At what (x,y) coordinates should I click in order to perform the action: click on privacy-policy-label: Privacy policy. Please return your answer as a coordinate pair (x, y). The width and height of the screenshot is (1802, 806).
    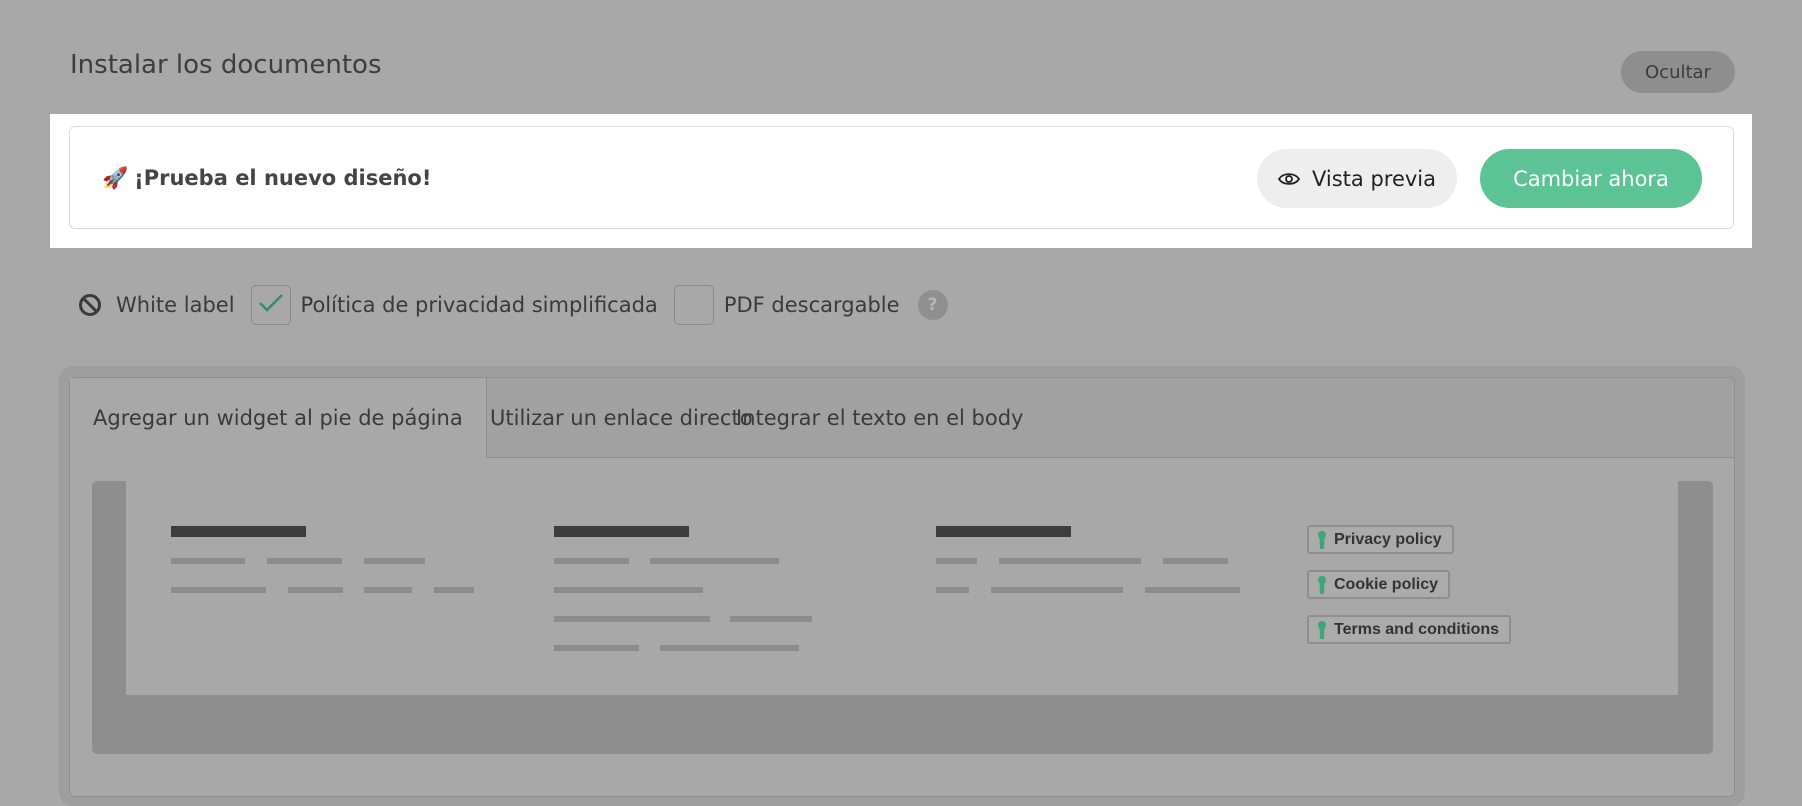
    Looking at the image, I should click on (1388, 539).